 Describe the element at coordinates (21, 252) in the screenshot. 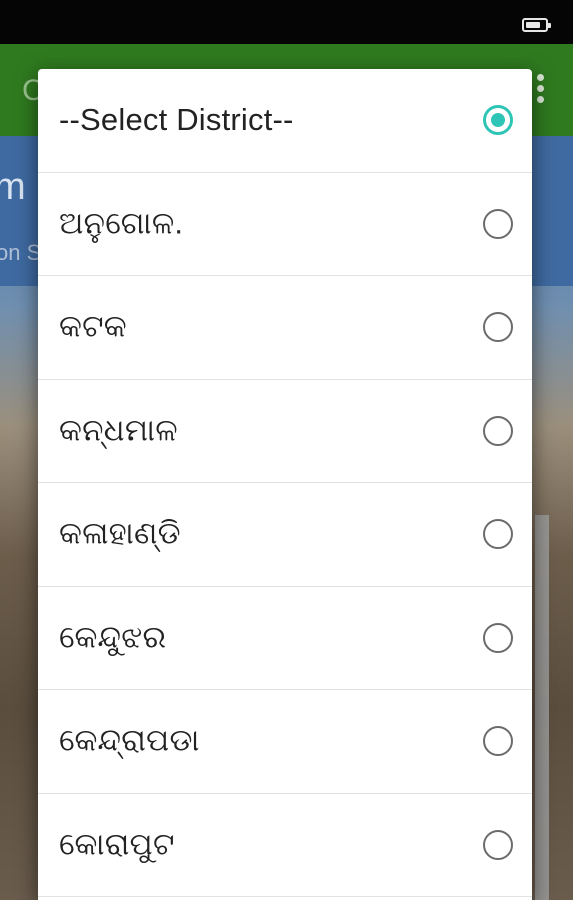

I see `info-panel-subtext: on S` at that location.